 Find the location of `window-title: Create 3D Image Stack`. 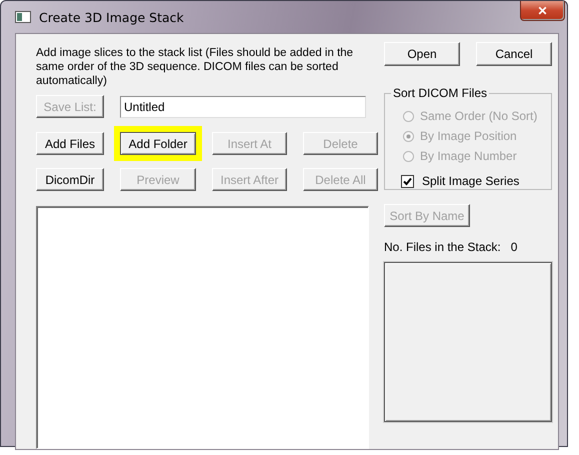

window-title: Create 3D Image Stack is located at coordinates (111, 17).